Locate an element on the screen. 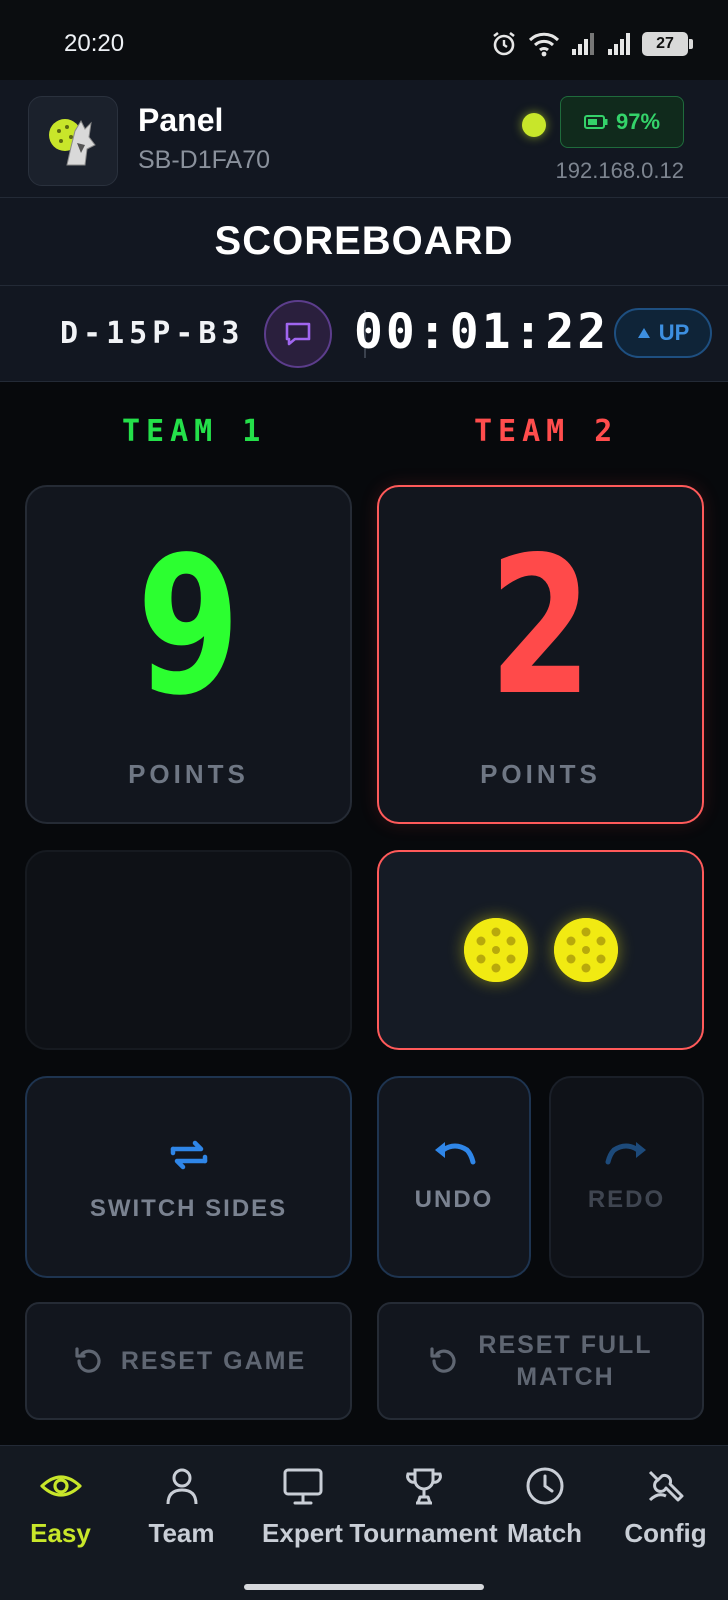 The height and width of the screenshot is (1600, 728). switch-sides-label: SWITCH SIDES is located at coordinates (188, 1208).